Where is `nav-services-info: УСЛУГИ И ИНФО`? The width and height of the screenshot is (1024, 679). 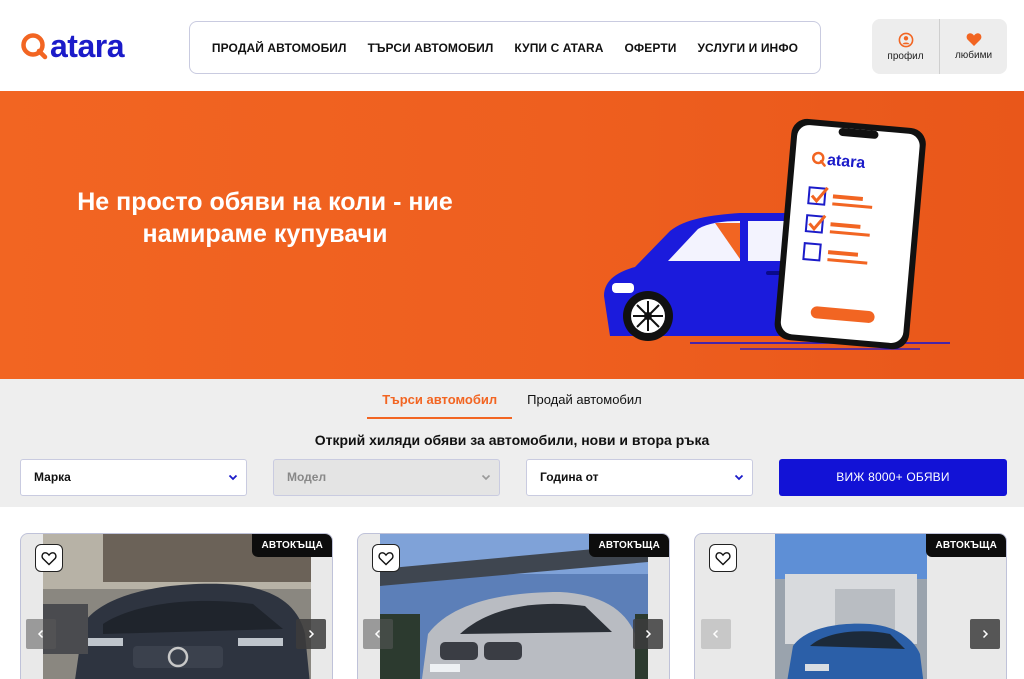
nav-services-info: УСЛУГИ И ИНФО is located at coordinates (747, 48).